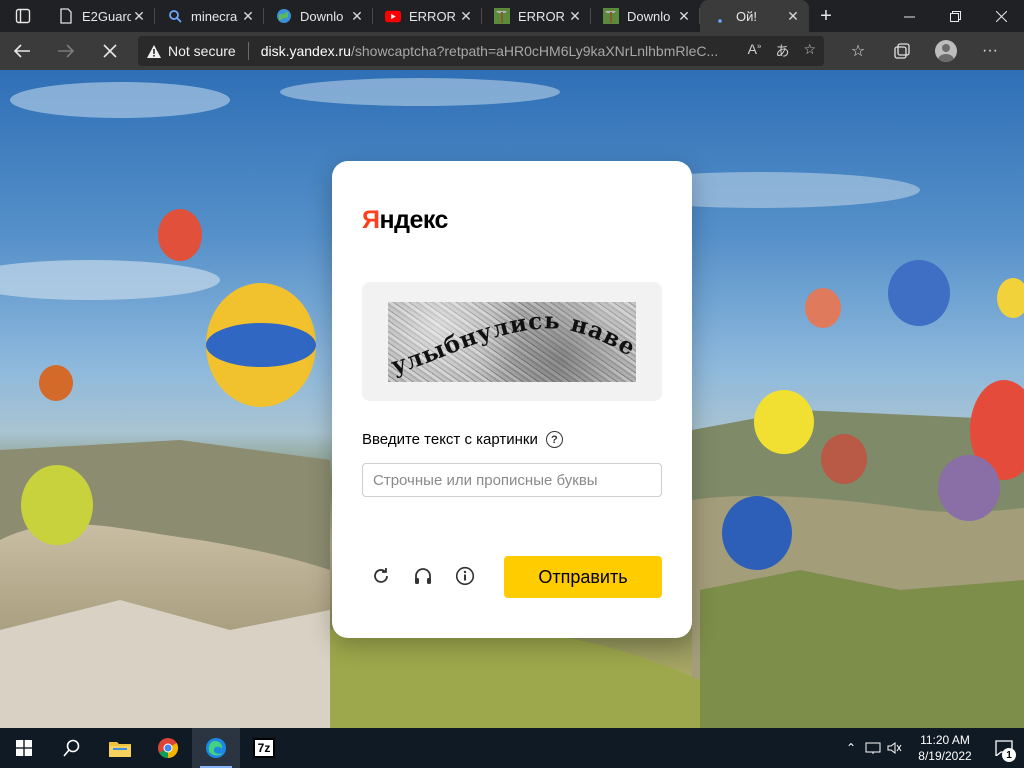  I want to click on new-tab-button: +, so click(826, 16).